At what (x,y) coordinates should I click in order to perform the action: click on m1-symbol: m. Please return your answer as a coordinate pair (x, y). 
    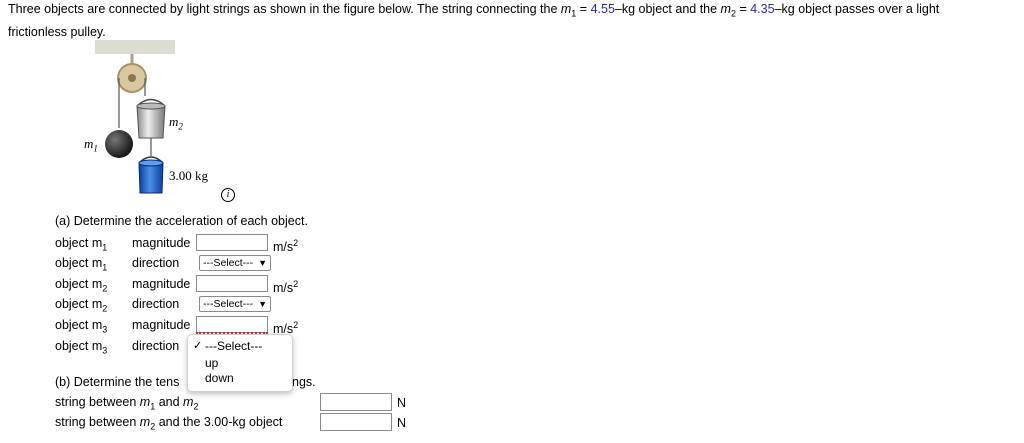
    Looking at the image, I should click on (566, 9).